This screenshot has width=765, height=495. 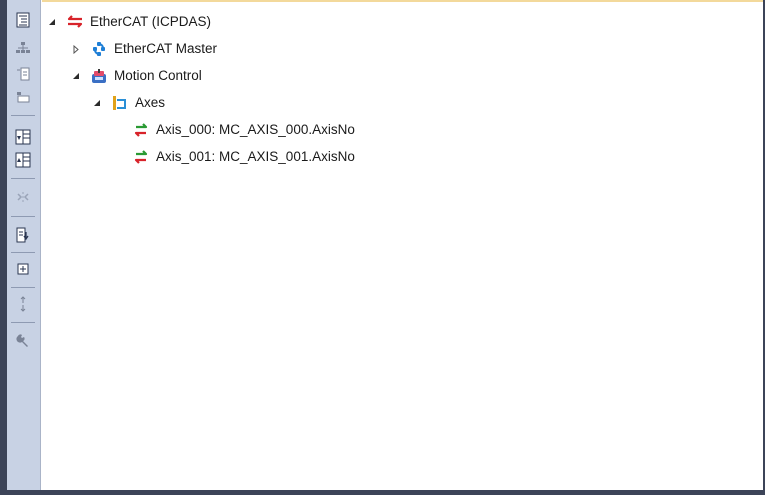 What do you see at coordinates (158, 75) in the screenshot?
I see `tree-item-label: Motion Control` at bounding box center [158, 75].